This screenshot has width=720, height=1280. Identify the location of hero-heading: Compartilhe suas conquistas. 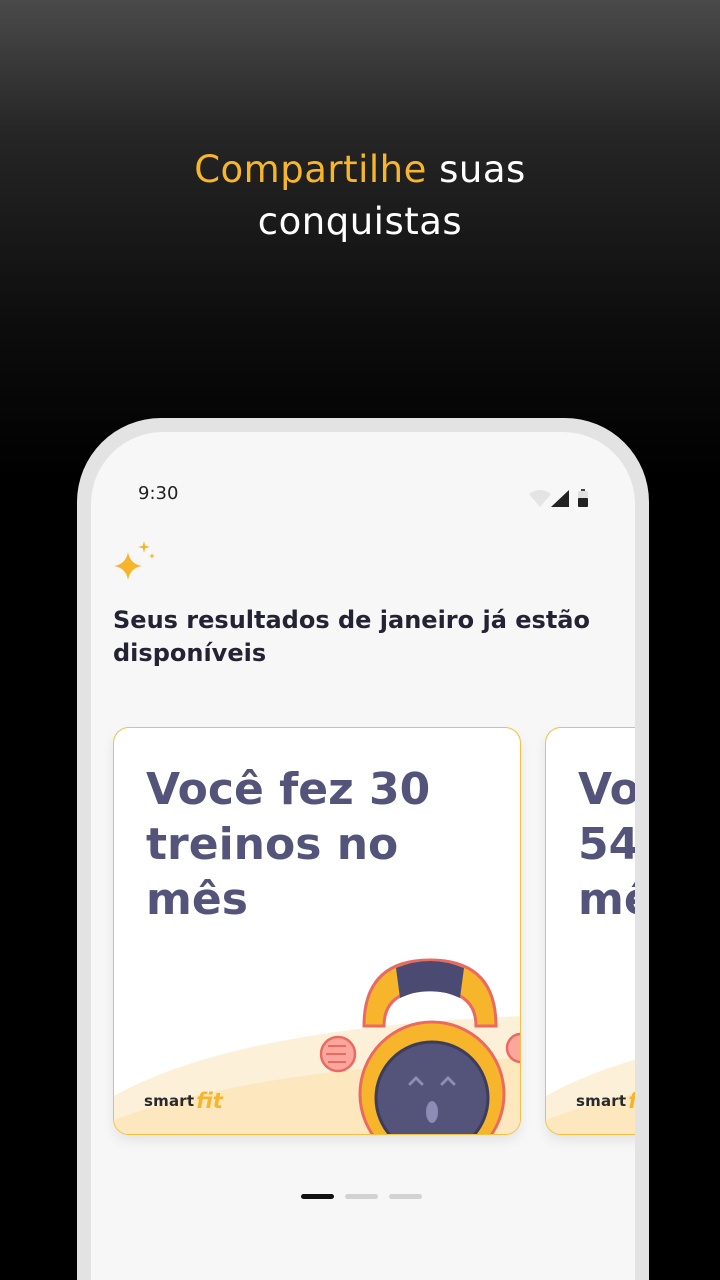
(360, 196).